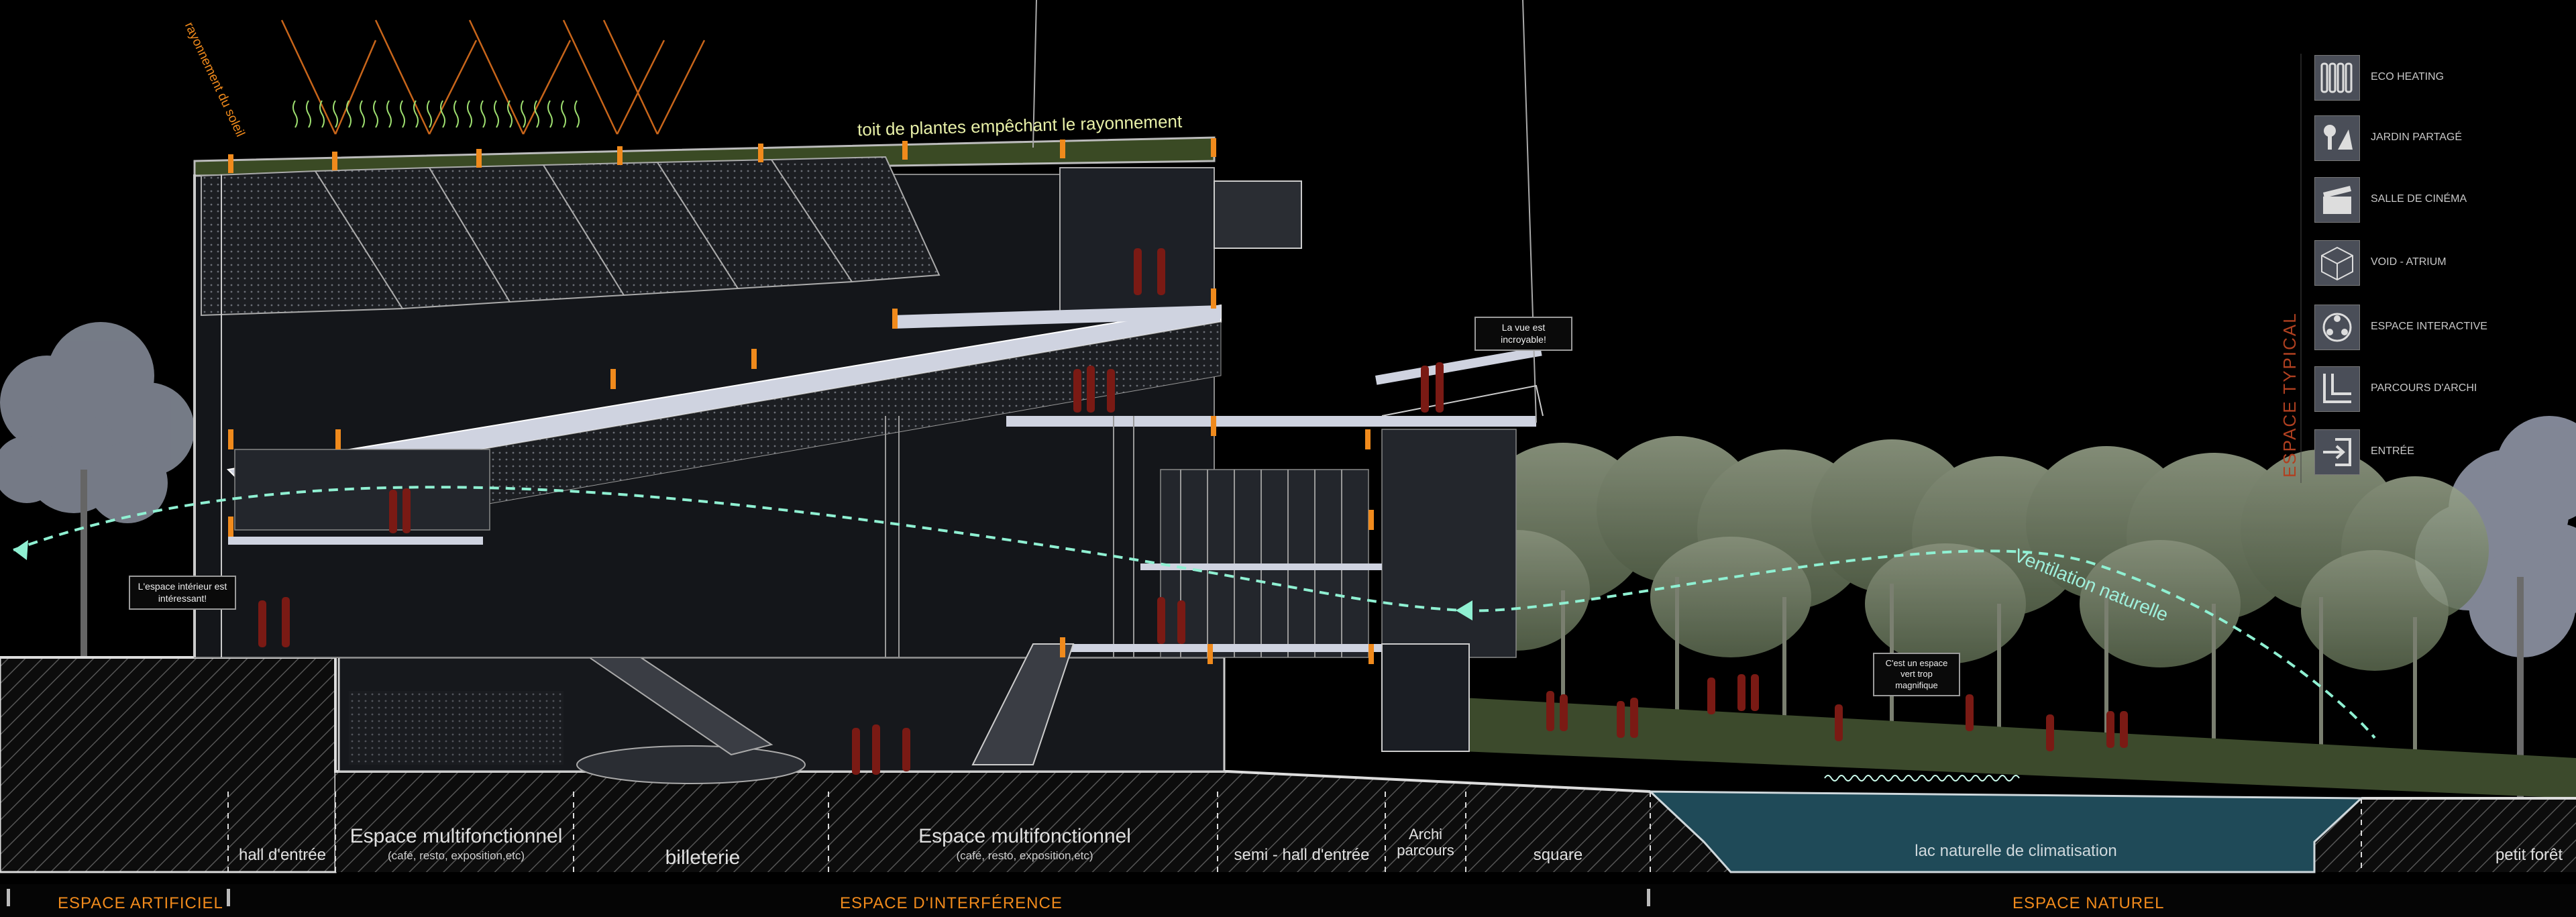 The image size is (2576, 917). Describe the element at coordinates (703, 858) in the screenshot. I see `zone-billeterie: billeterie` at that location.